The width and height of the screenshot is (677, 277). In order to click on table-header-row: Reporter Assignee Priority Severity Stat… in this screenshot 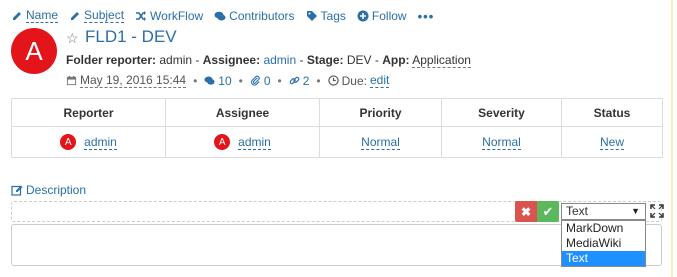, I will do `click(337, 112)`.